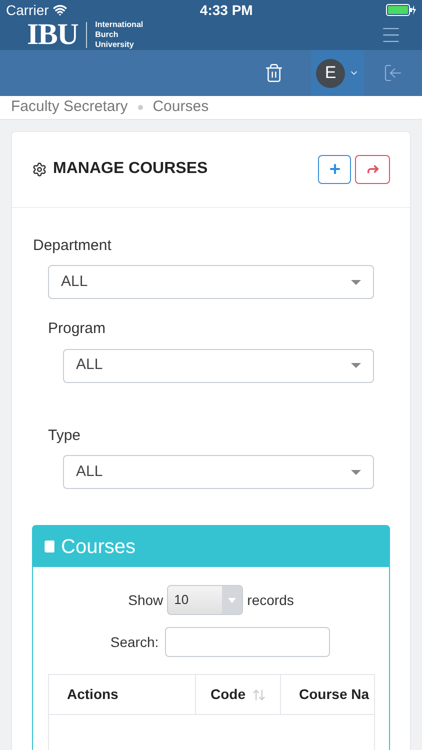 The height and width of the screenshot is (750, 422). Describe the element at coordinates (180, 107) in the screenshot. I see `breadcrumb-current: Courses` at that location.